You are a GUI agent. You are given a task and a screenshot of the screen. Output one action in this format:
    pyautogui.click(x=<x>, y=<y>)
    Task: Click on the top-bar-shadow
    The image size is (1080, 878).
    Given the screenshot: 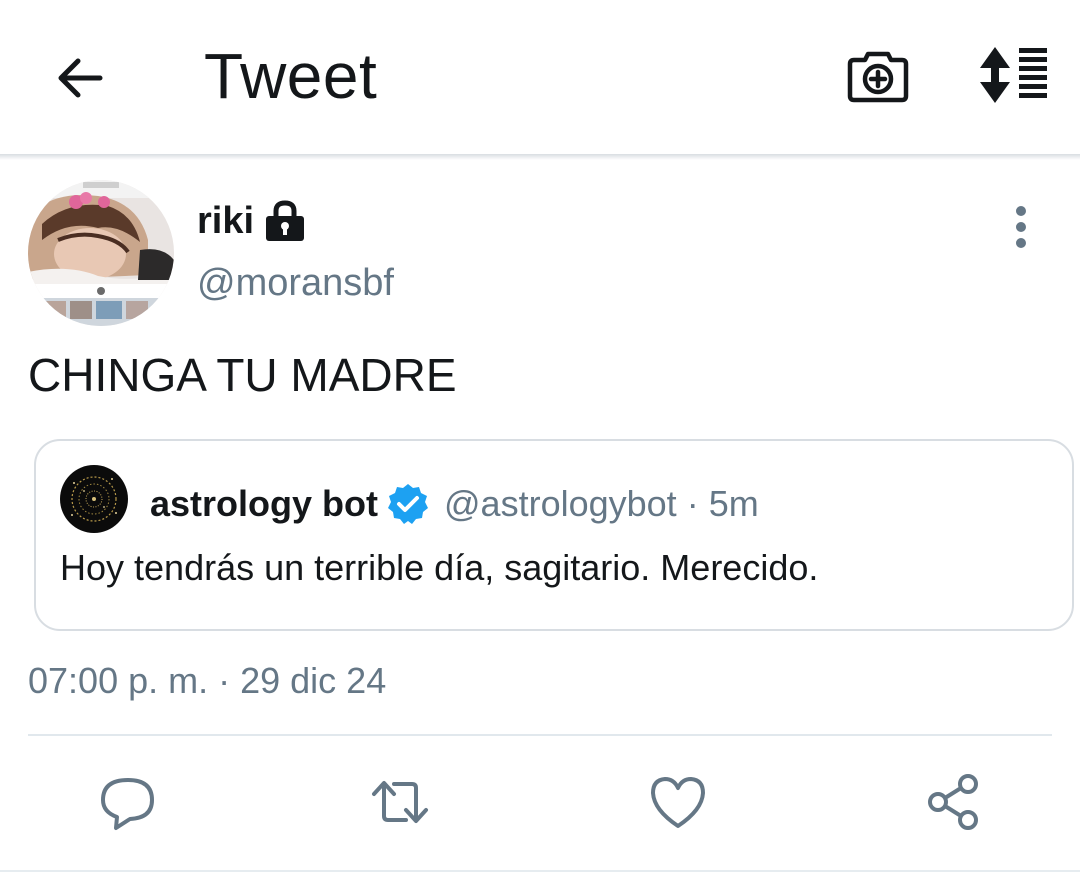 What is the action you would take?
    pyautogui.click(x=540, y=157)
    